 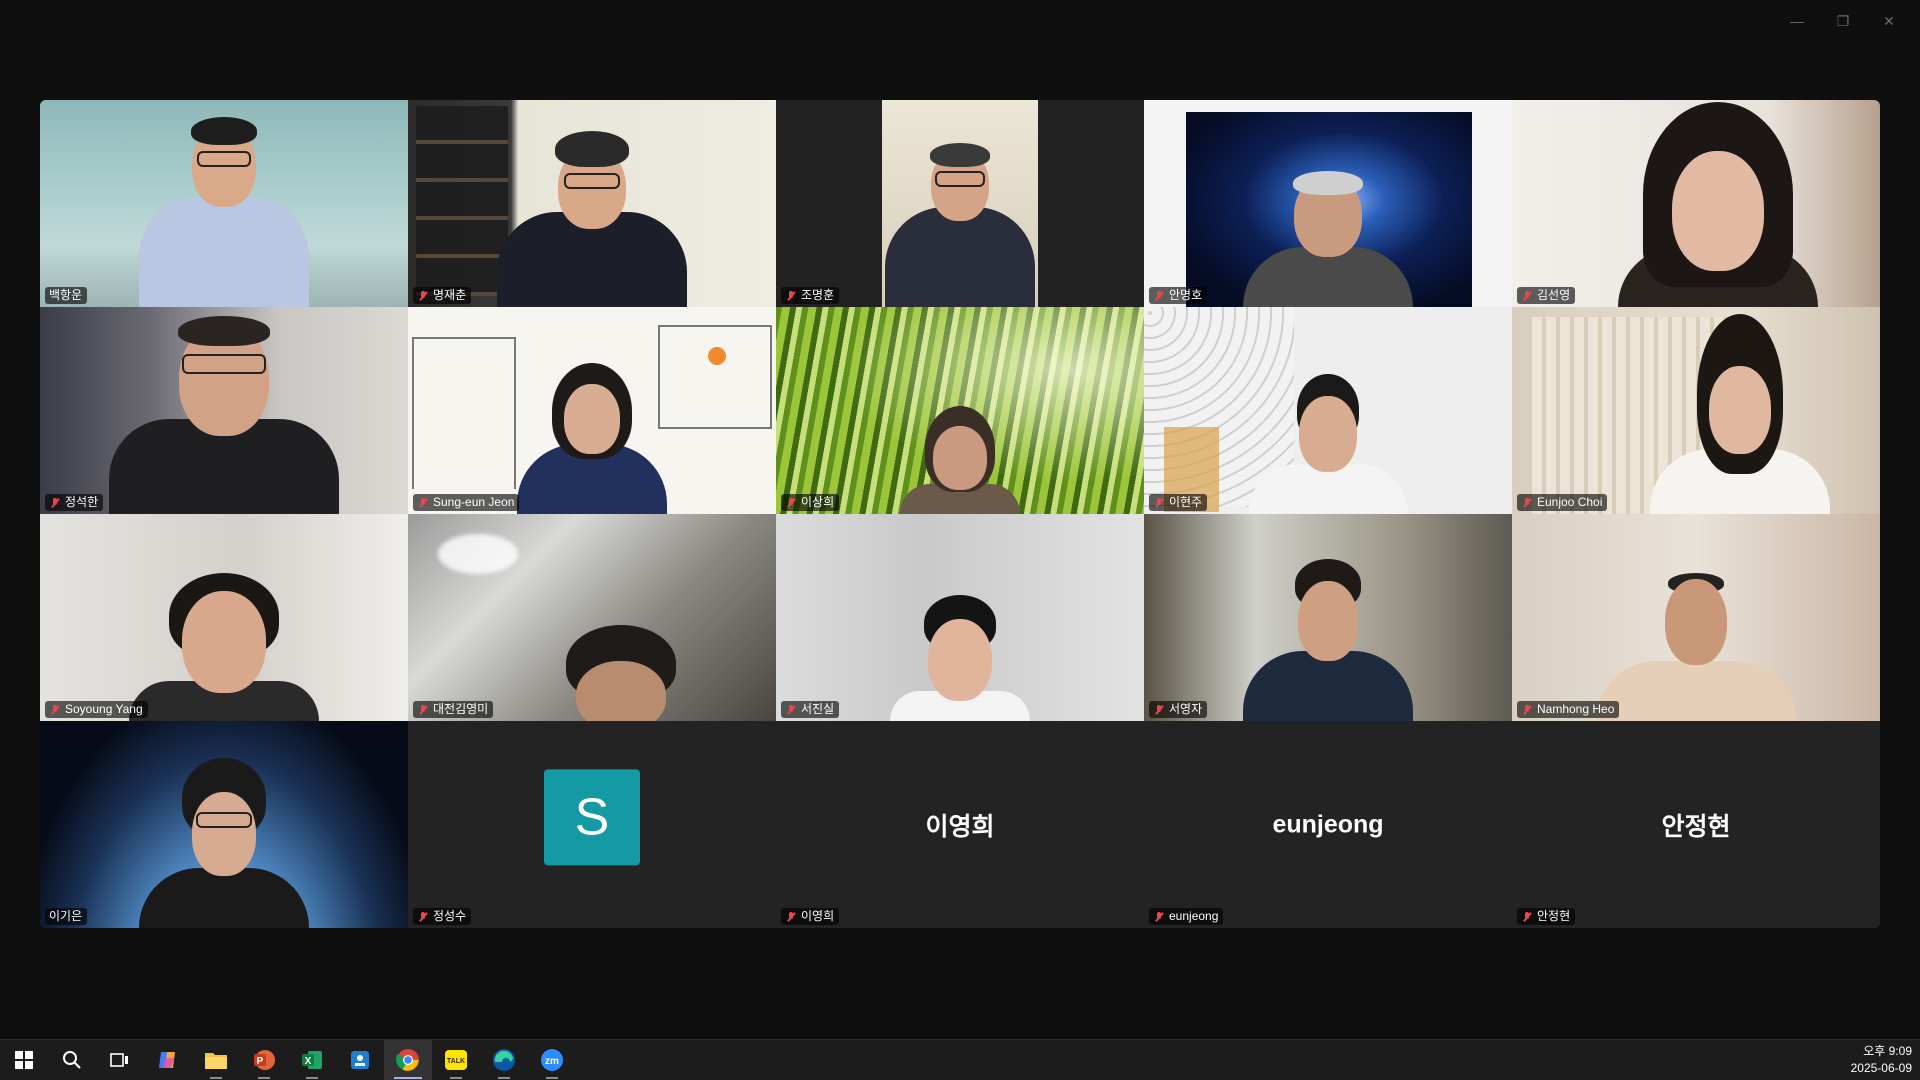 I want to click on participant-name-tag: 서영자, so click(x=1178, y=709).